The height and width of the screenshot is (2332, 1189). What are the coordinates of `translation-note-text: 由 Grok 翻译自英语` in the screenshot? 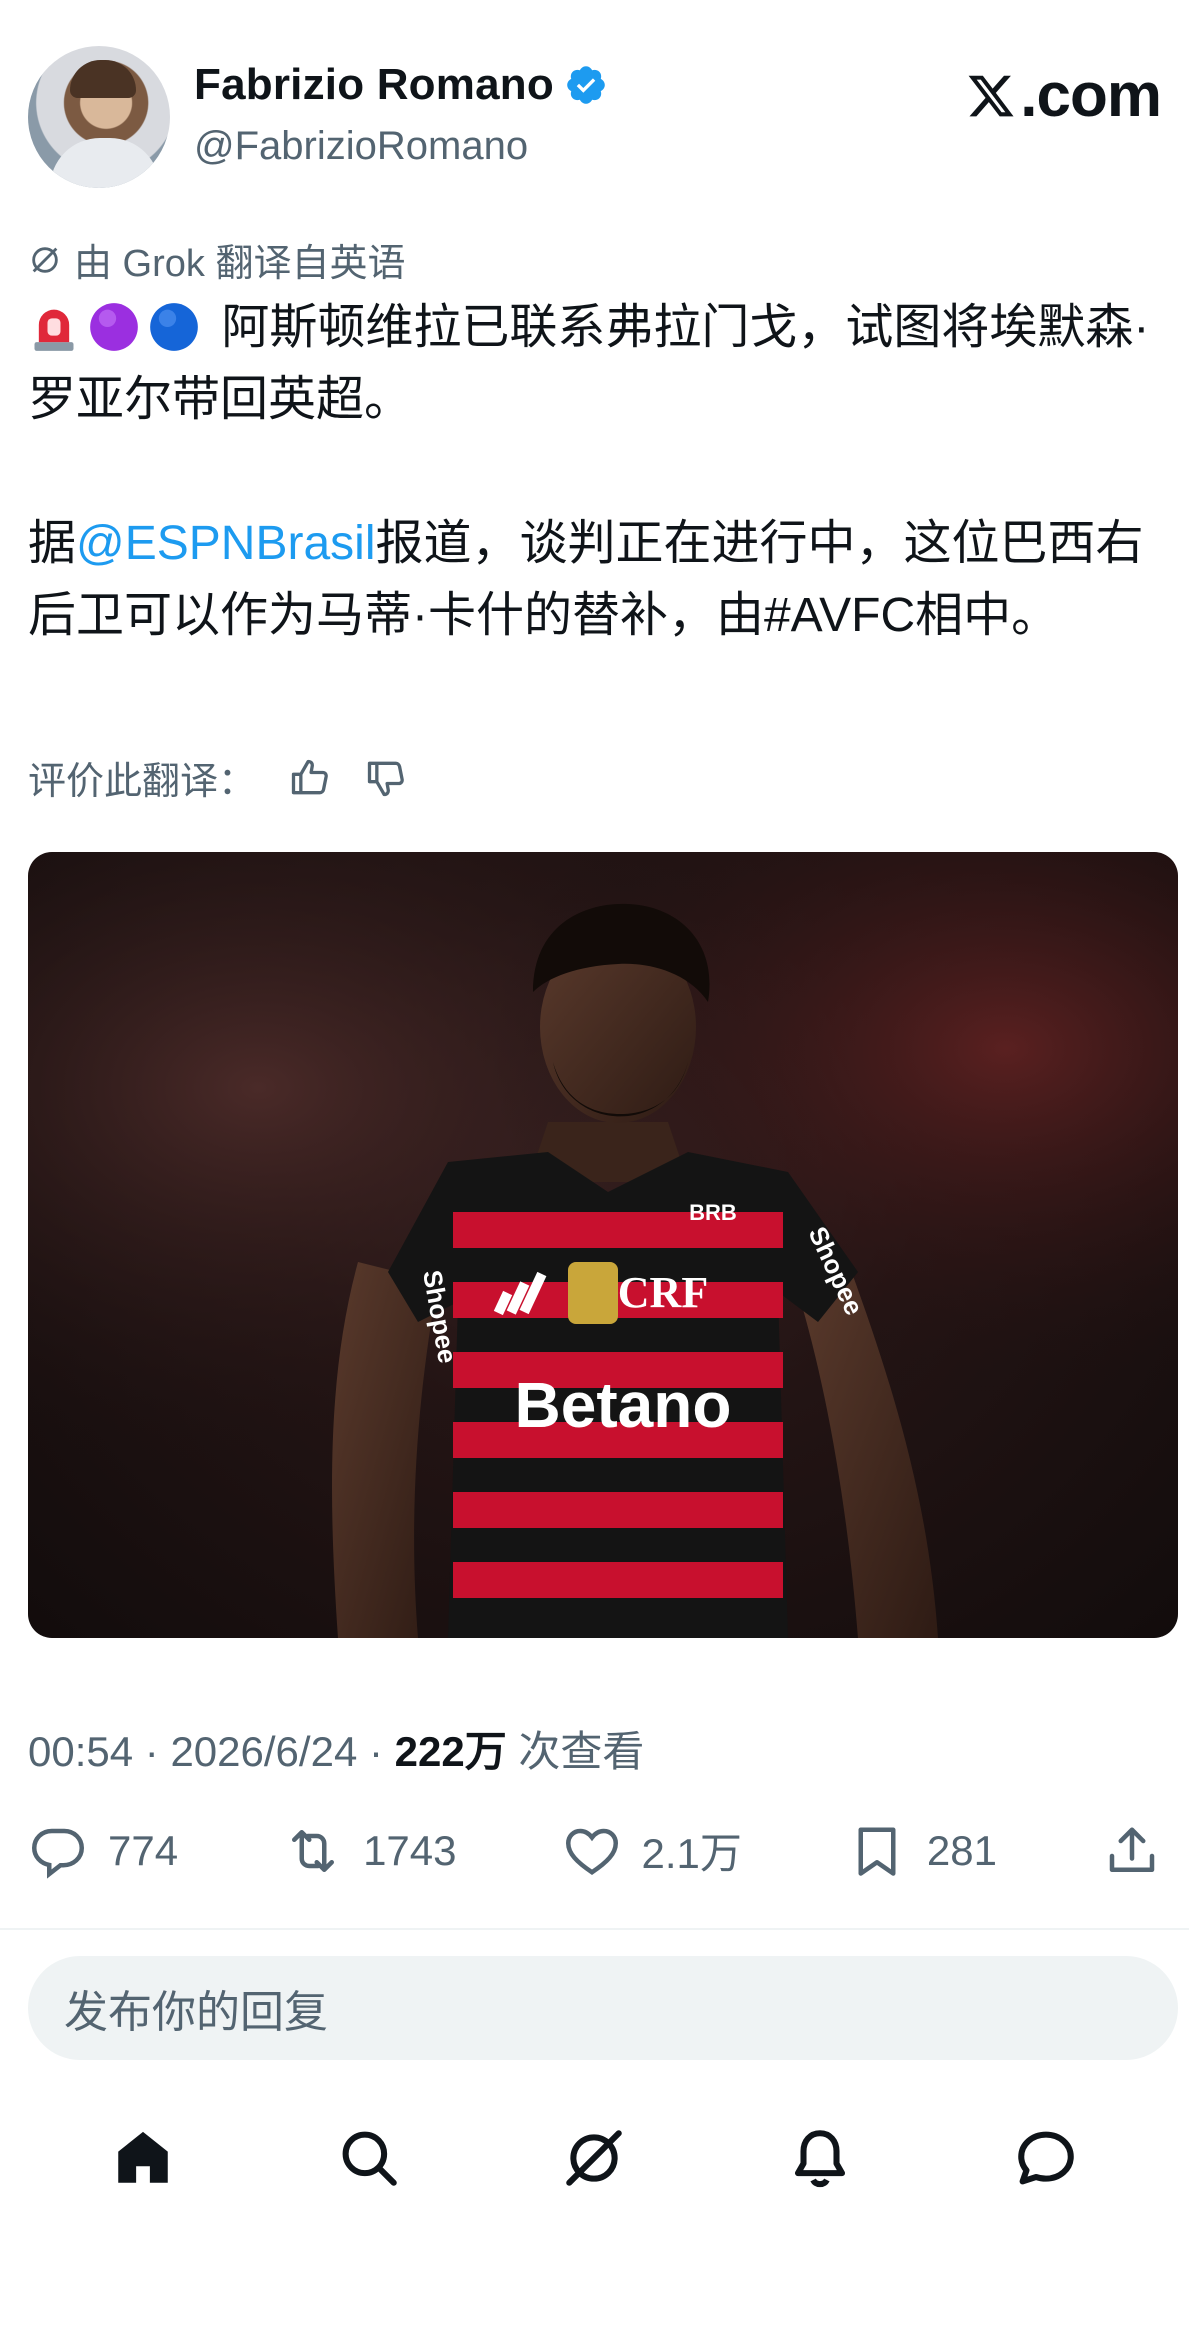 It's located at (240, 264).